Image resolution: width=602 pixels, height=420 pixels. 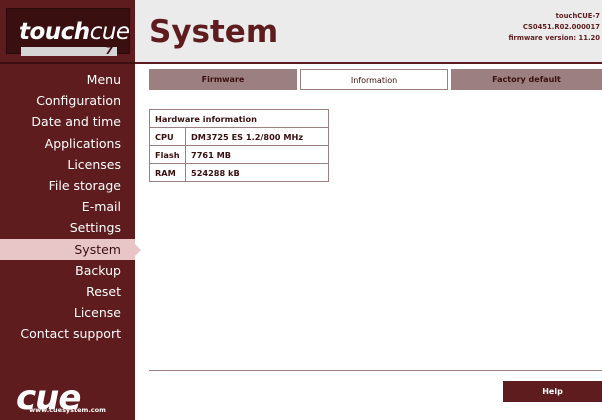 I want to click on sidebar-item-file-storage: File storage, so click(x=67, y=185).